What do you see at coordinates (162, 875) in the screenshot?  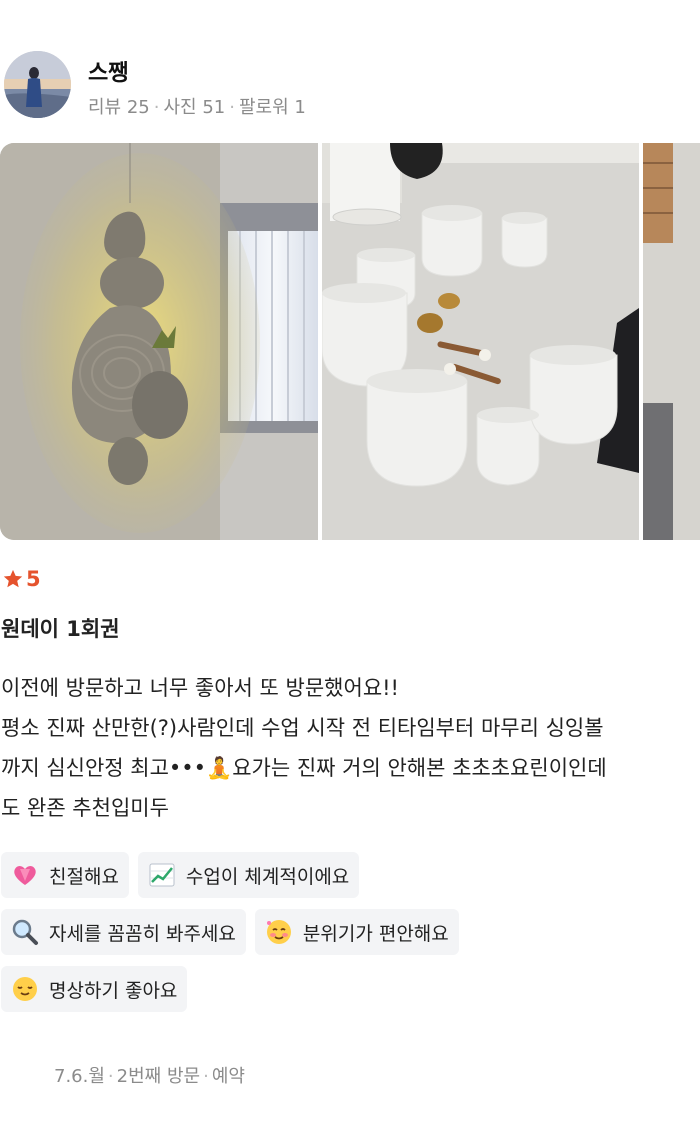 I see `chart-icon` at bounding box center [162, 875].